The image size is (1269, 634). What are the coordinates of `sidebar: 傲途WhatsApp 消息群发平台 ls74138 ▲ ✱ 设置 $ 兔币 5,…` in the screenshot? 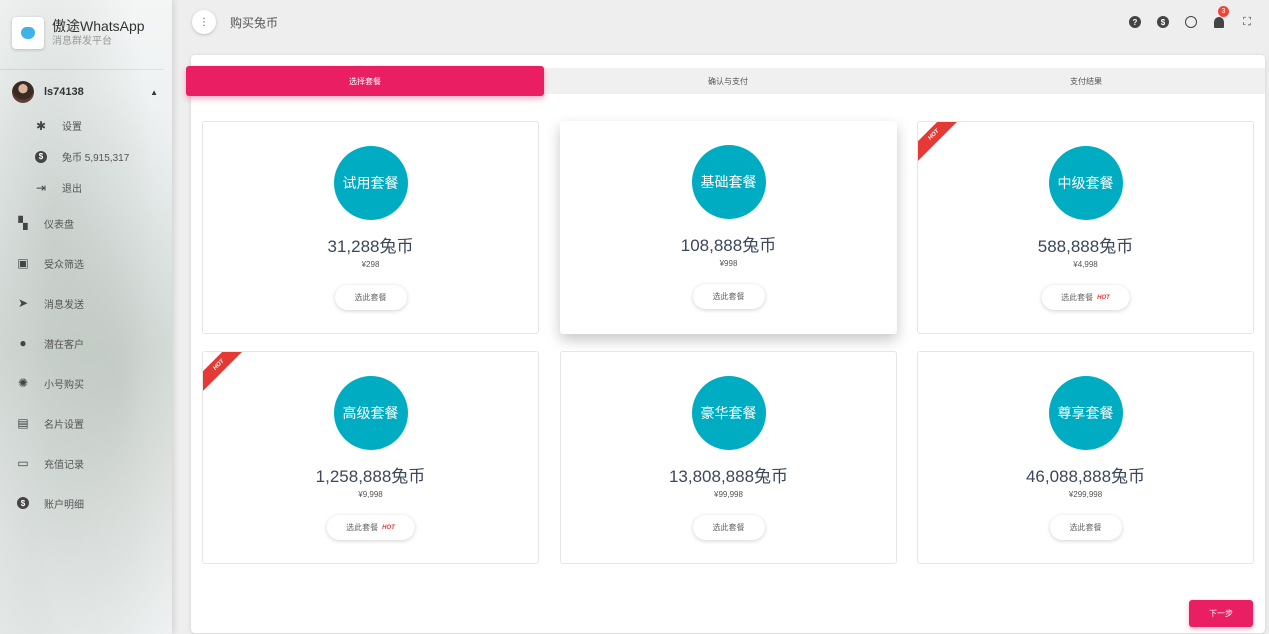 It's located at (86, 317).